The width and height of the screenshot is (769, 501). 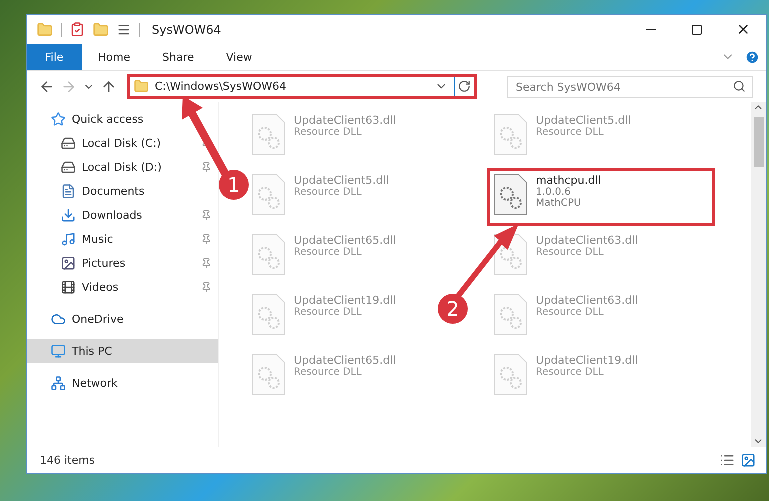 I want to click on search-icon, so click(x=739, y=86).